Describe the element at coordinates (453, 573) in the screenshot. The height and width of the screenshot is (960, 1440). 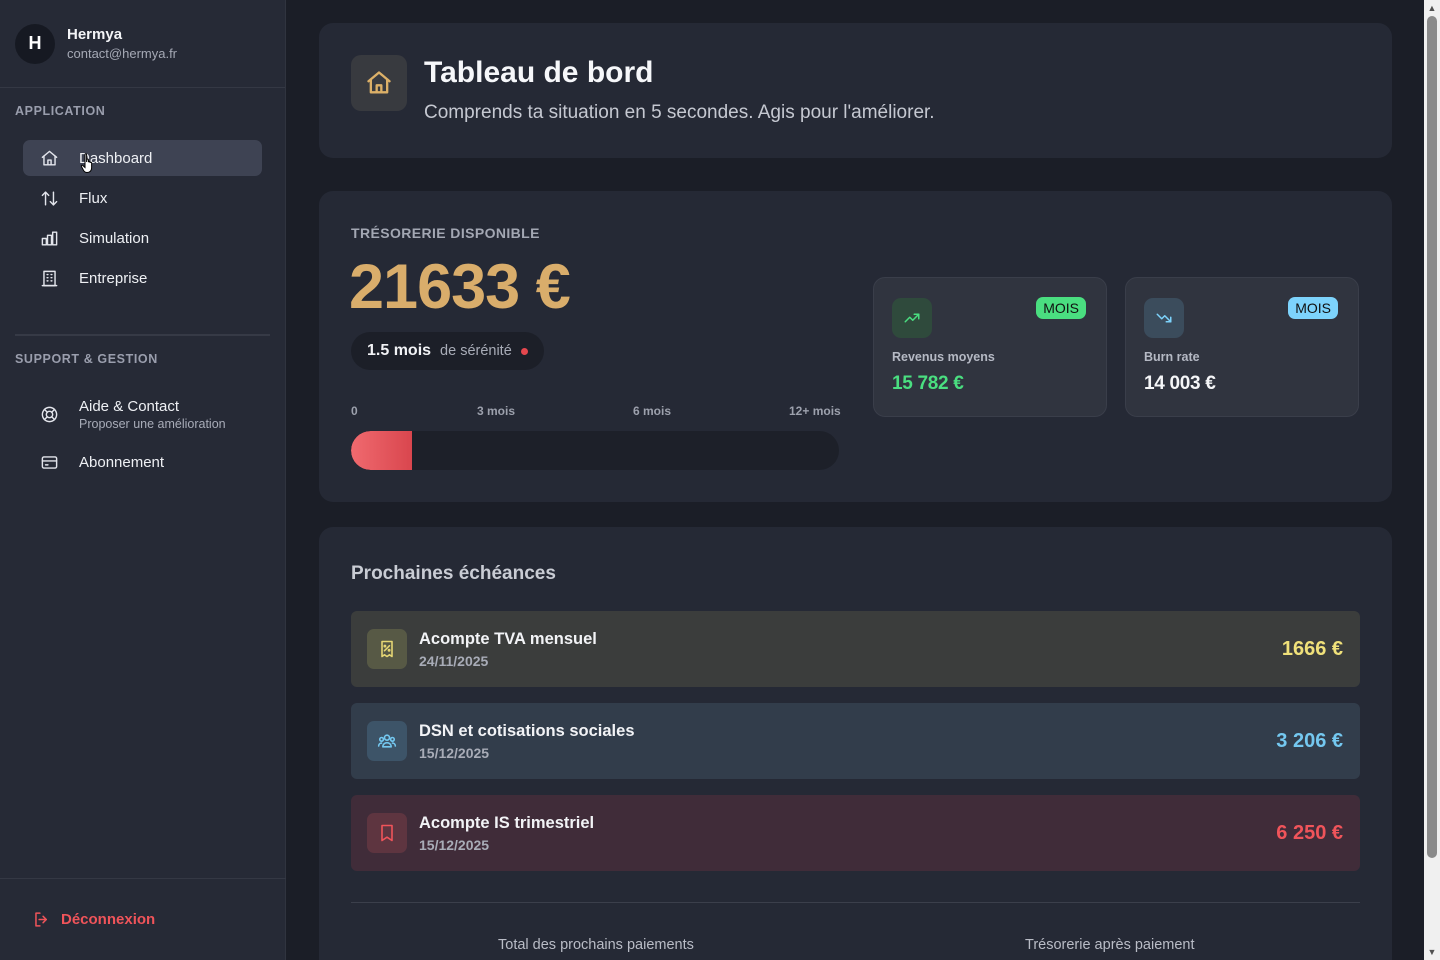
I see `section-title: Prochaines échéances` at that location.